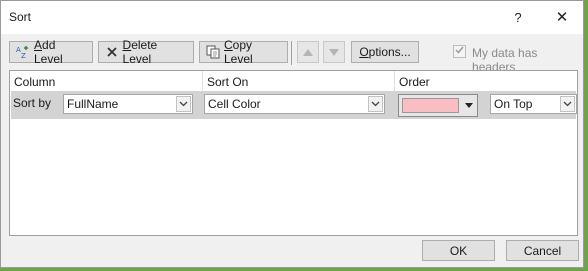 The image size is (588, 271). What do you see at coordinates (38, 45) in the screenshot?
I see `add-level-accel: A` at bounding box center [38, 45].